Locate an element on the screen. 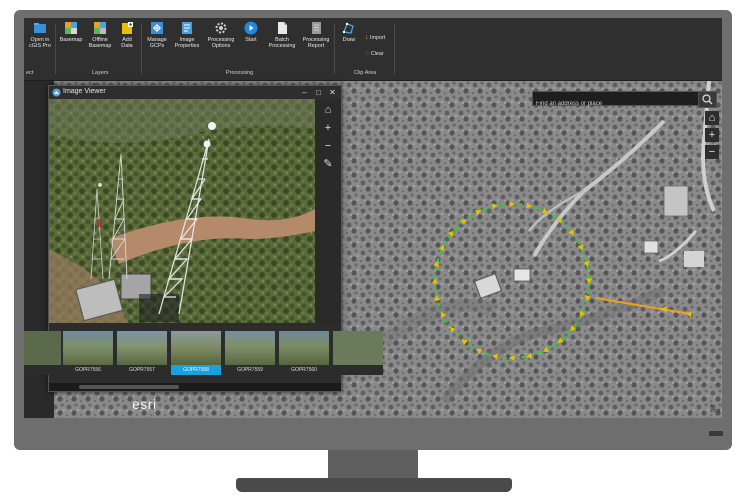 The image size is (747, 501). search-icon is located at coordinates (707, 99).